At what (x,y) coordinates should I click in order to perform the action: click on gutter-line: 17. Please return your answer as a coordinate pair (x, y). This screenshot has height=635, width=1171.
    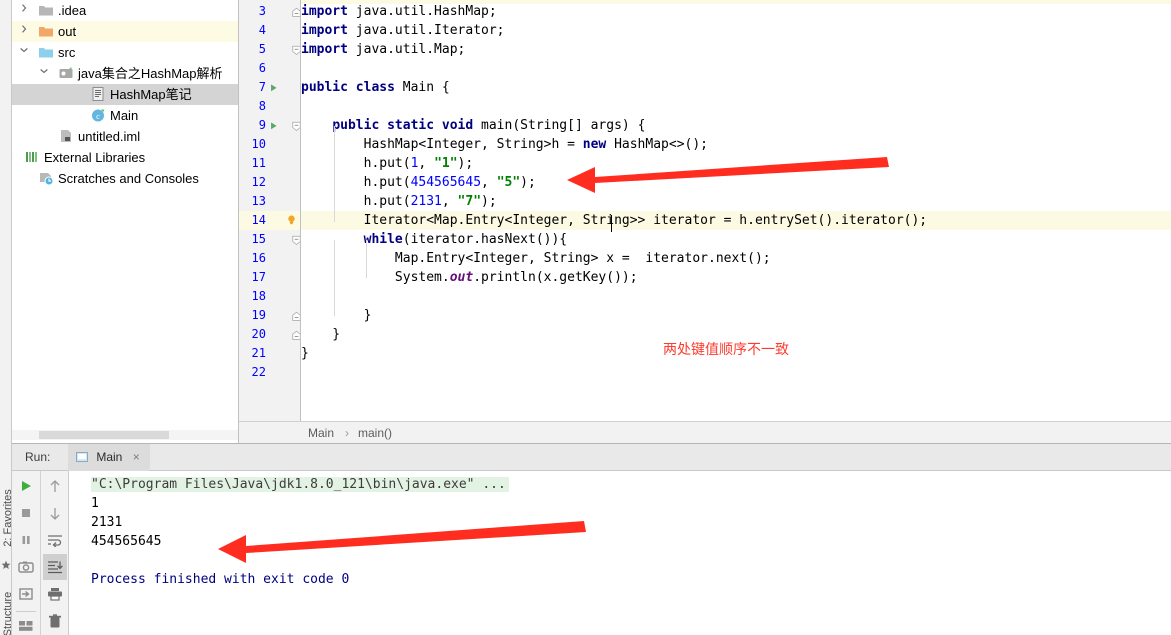
    Looking at the image, I should click on (270, 277).